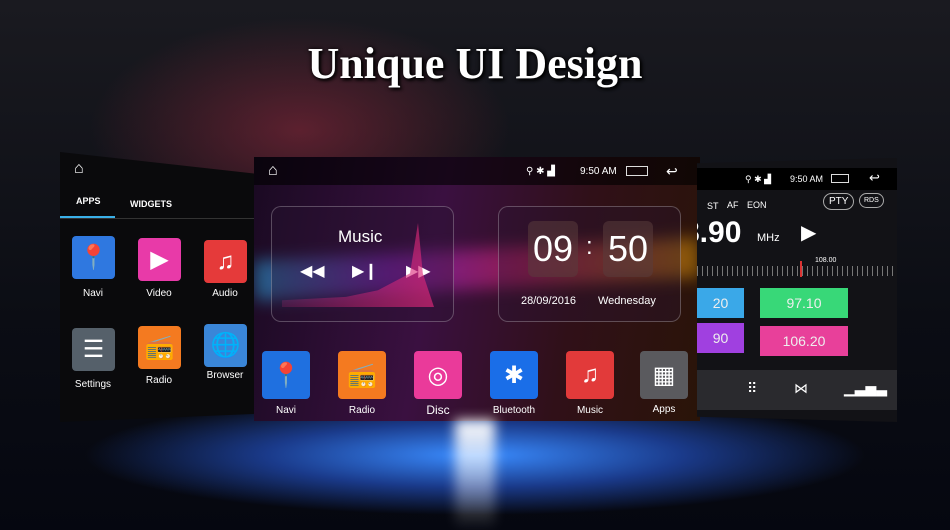 This screenshot has height=530, width=950. I want to click on app-audio: ♫, so click(225, 261).